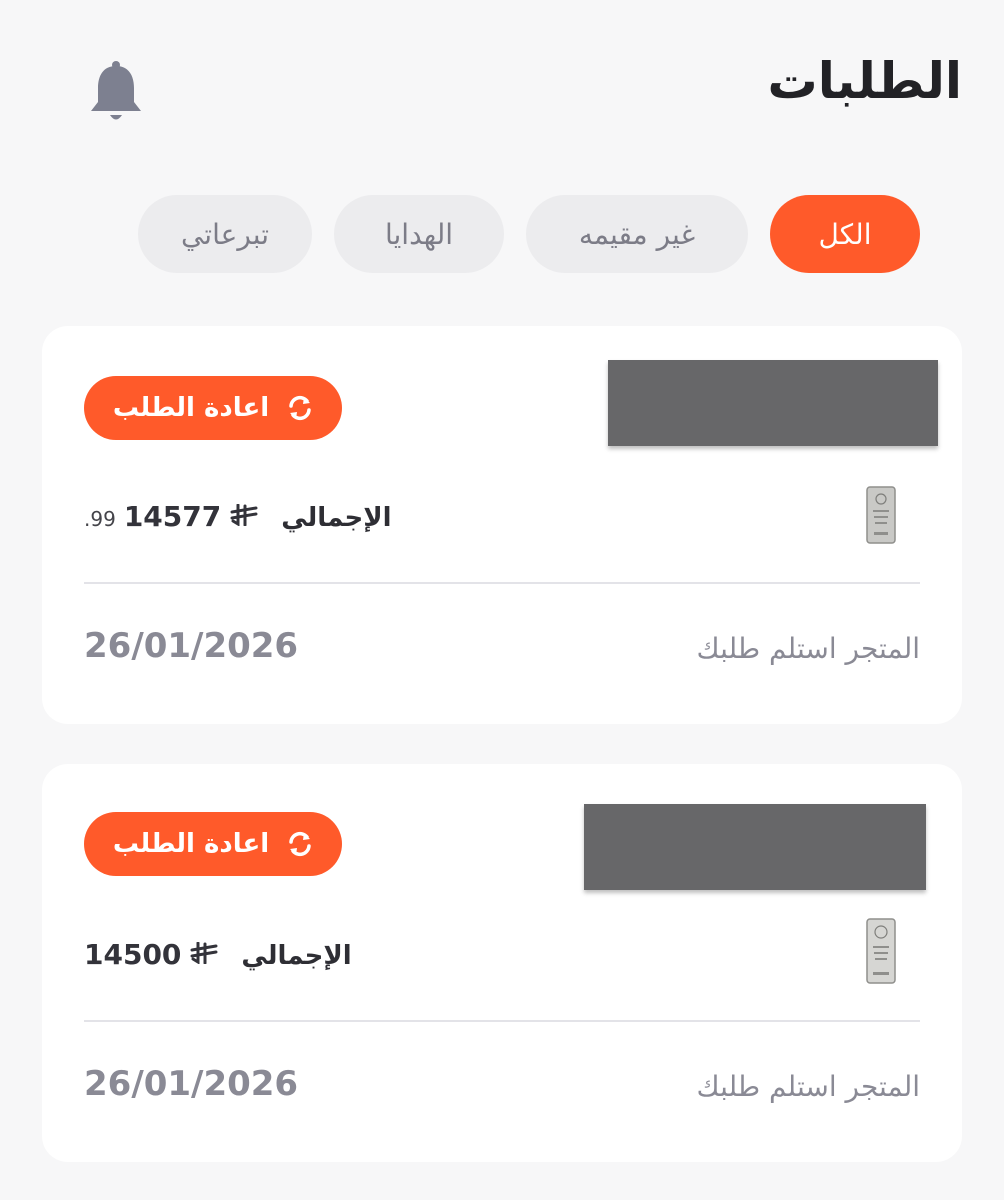  What do you see at coordinates (502, 90) in the screenshot?
I see `header: الطلبات` at bounding box center [502, 90].